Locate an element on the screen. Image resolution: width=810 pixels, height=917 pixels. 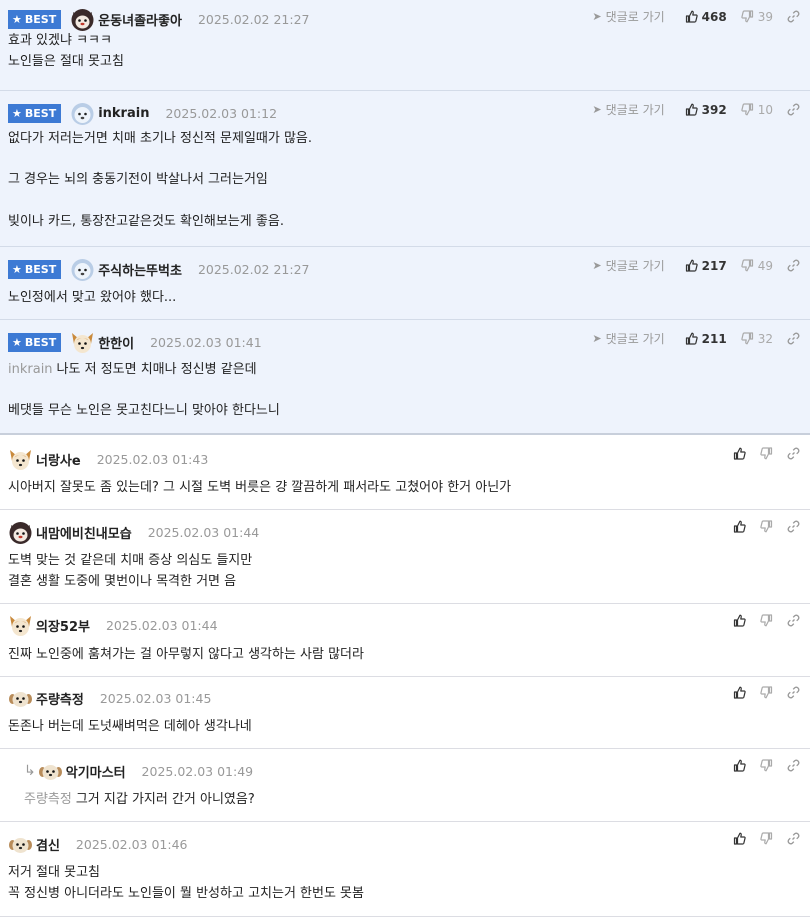
upvote-button: 392 is located at coordinates (706, 110).